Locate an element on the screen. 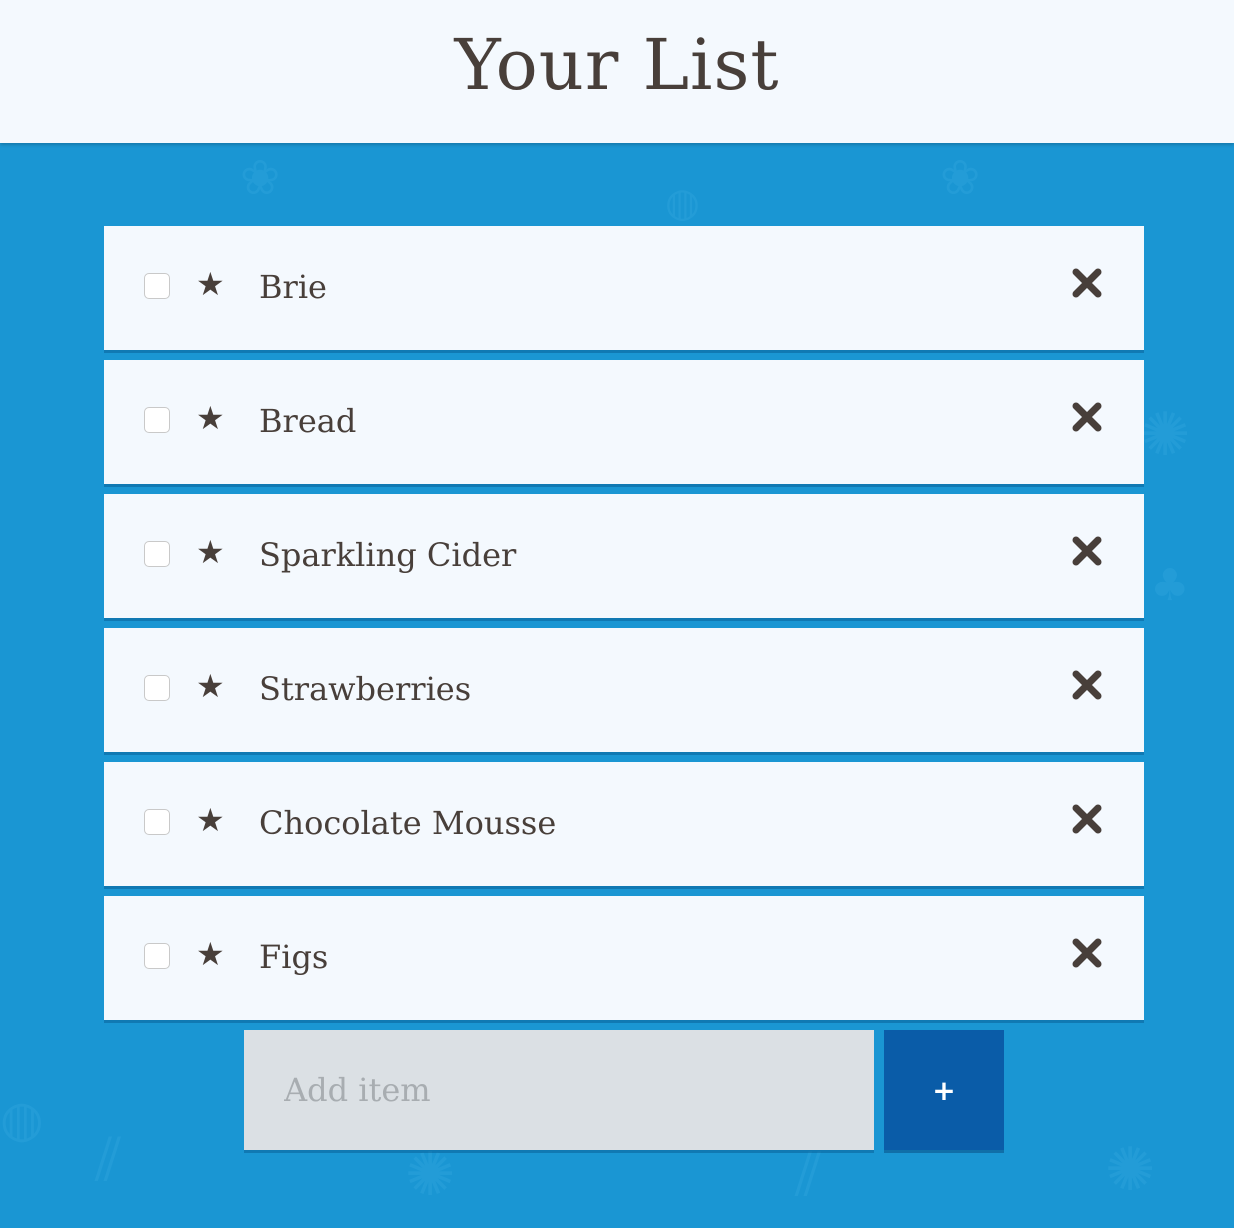  list-item: ★ Brie is located at coordinates (624, 288).